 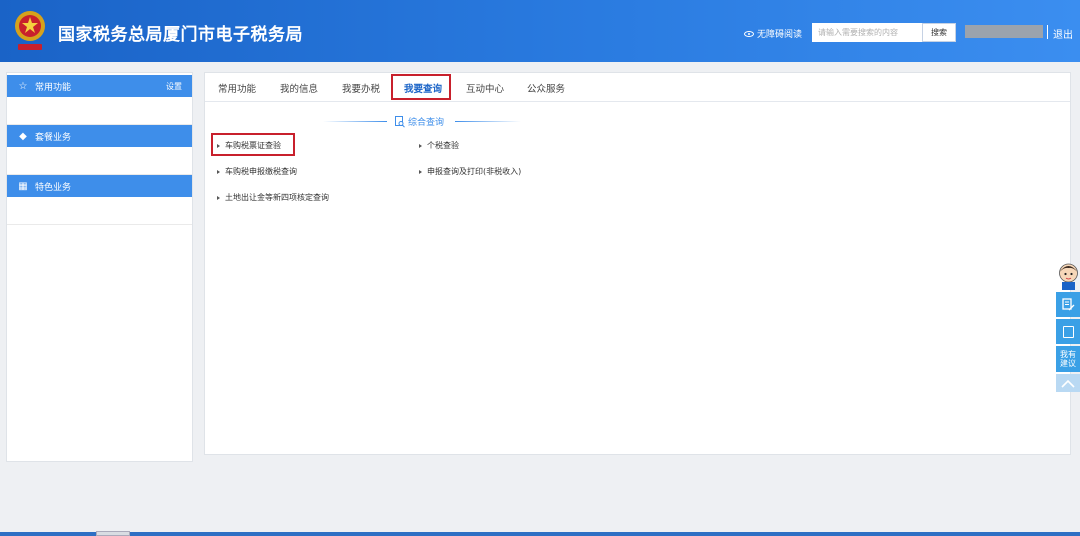 What do you see at coordinates (426, 123) in the screenshot?
I see `section-title-text: 综合查询` at bounding box center [426, 123].